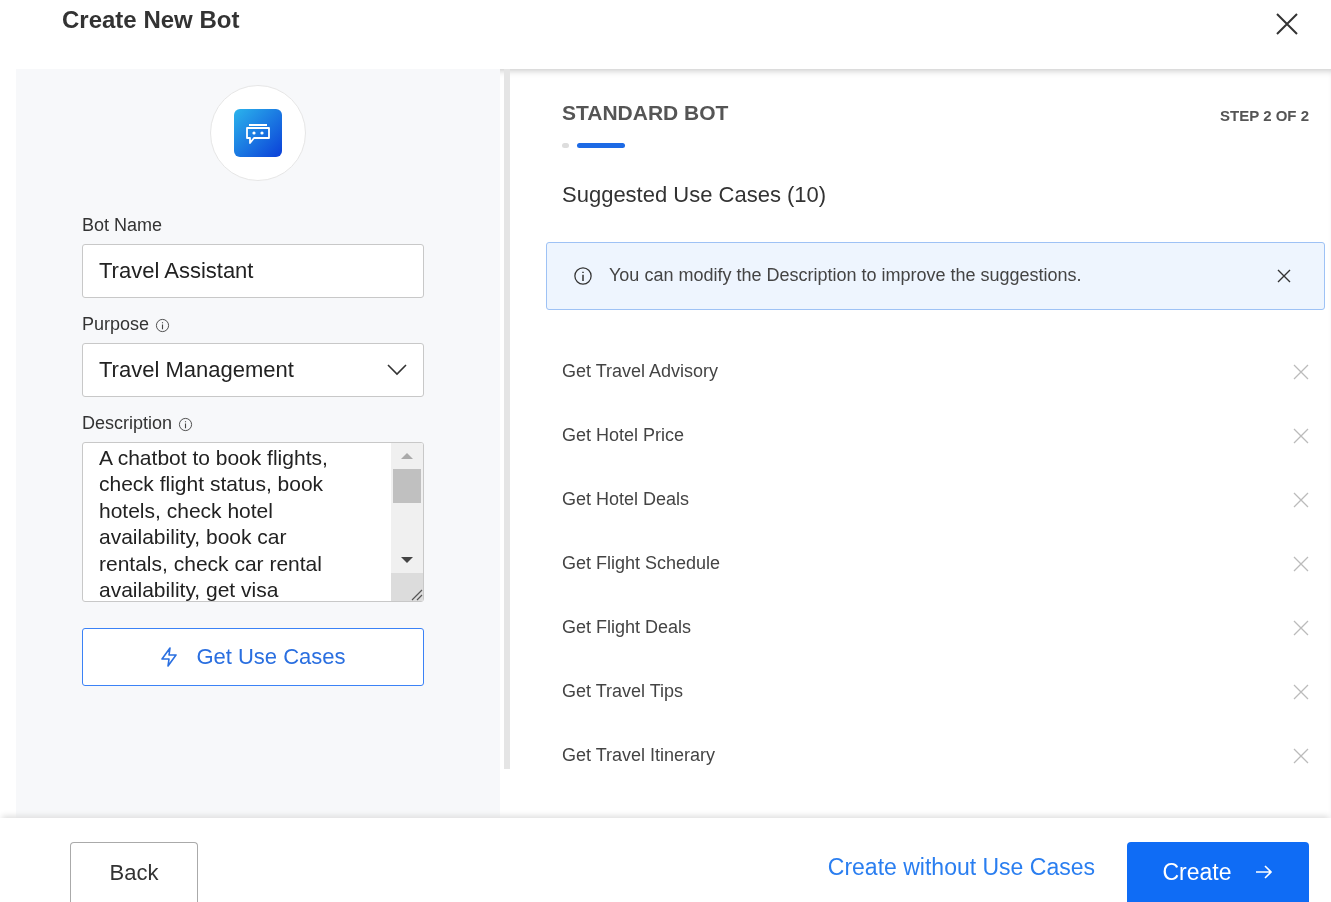 The width and height of the screenshot is (1331, 902). What do you see at coordinates (123, 225) in the screenshot?
I see `field-label: Bot Name` at bounding box center [123, 225].